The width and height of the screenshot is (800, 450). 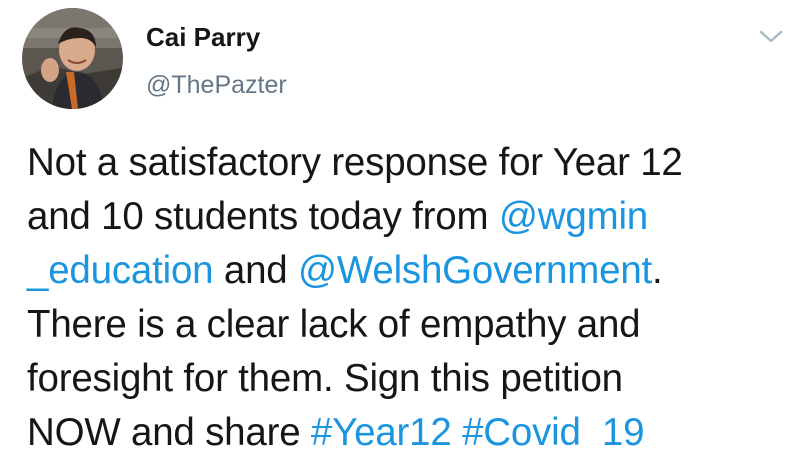 I want to click on tweet-text-segment: and, so click(x=256, y=270).